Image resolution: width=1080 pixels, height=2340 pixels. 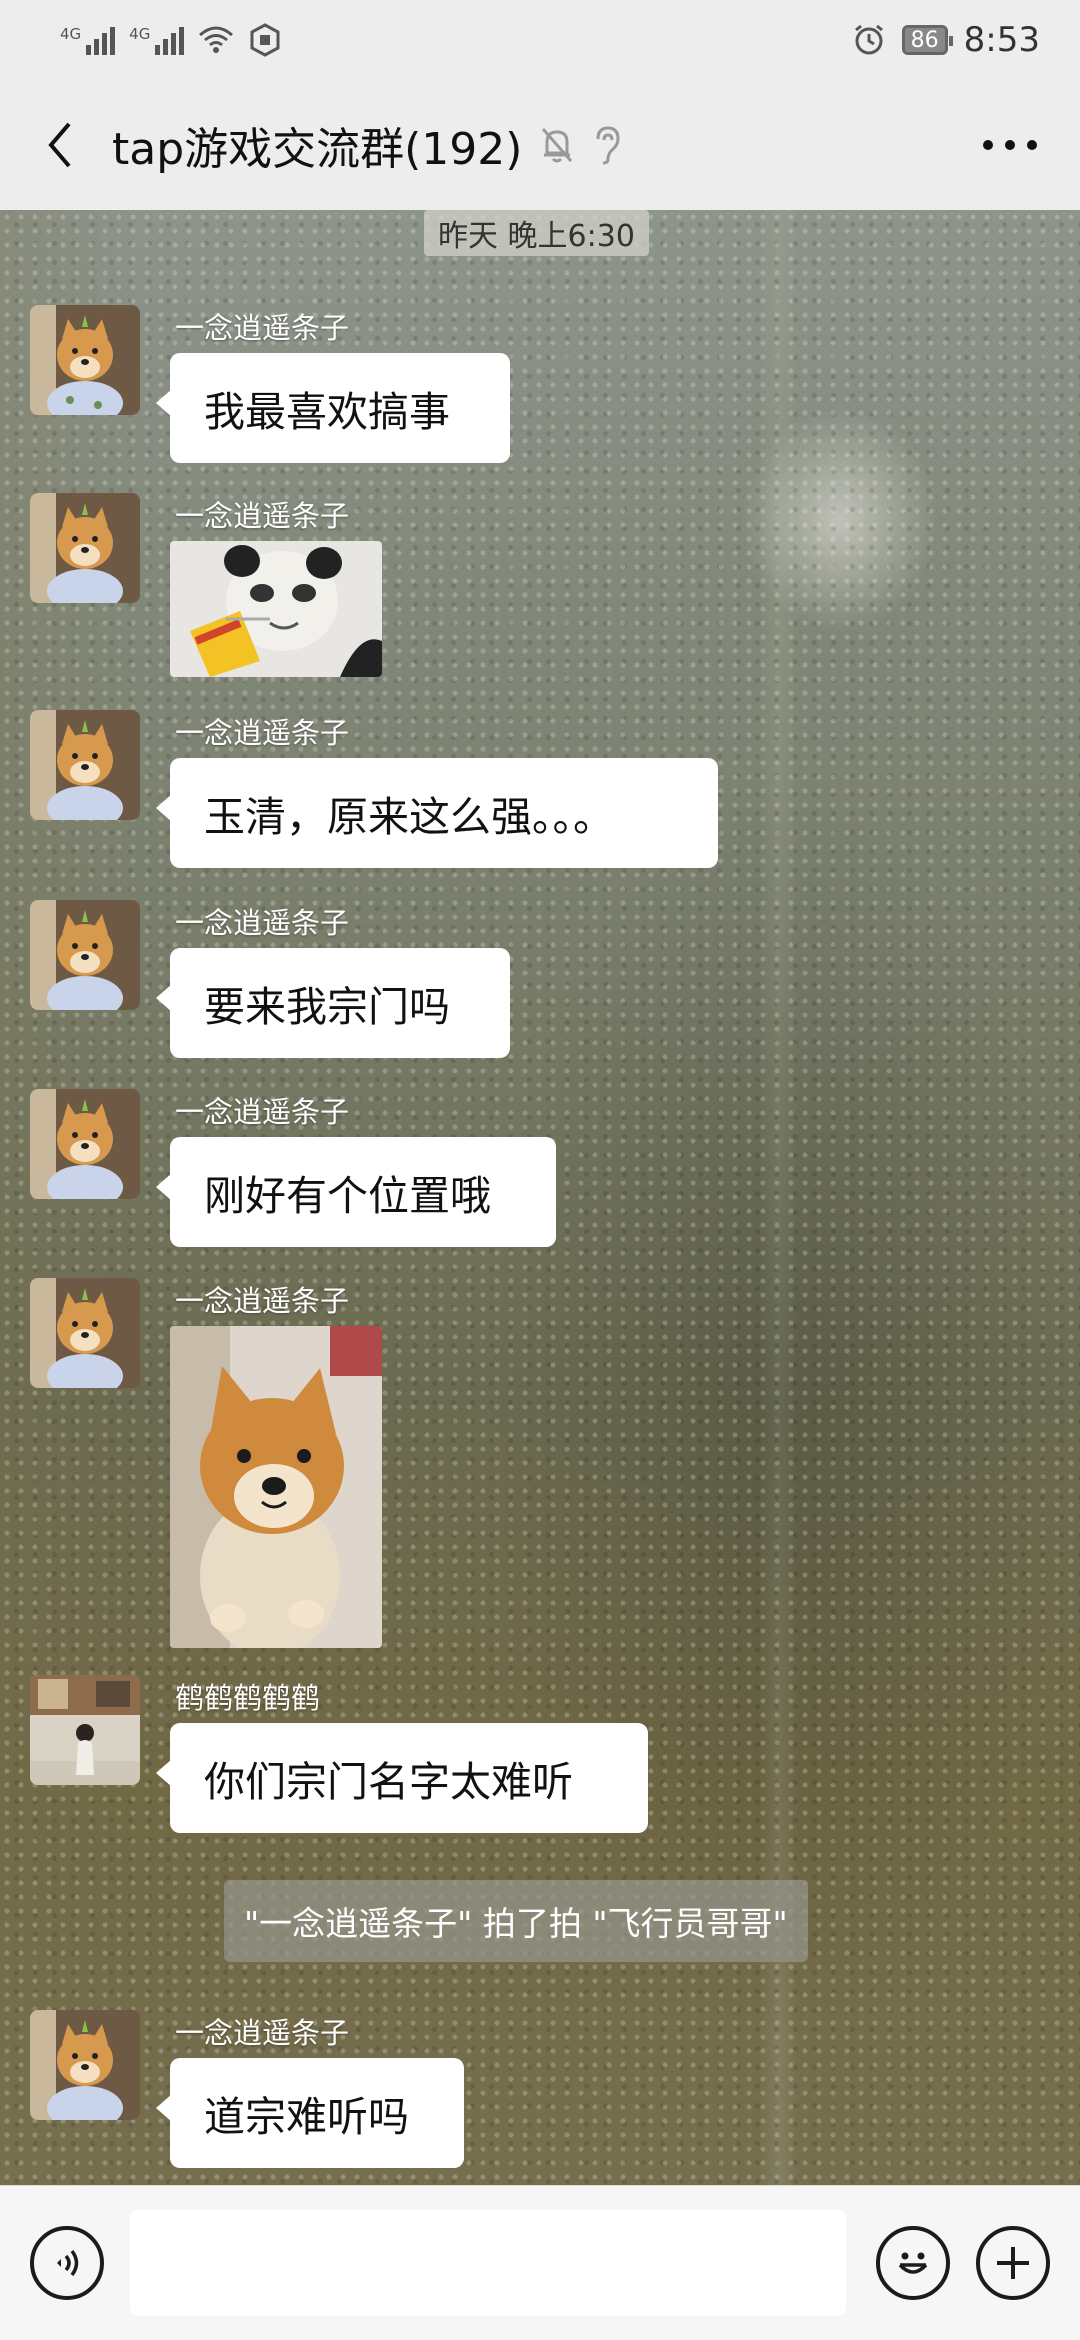 What do you see at coordinates (310, 2113) in the screenshot?
I see `message-bubble: 道宗难听吗` at bounding box center [310, 2113].